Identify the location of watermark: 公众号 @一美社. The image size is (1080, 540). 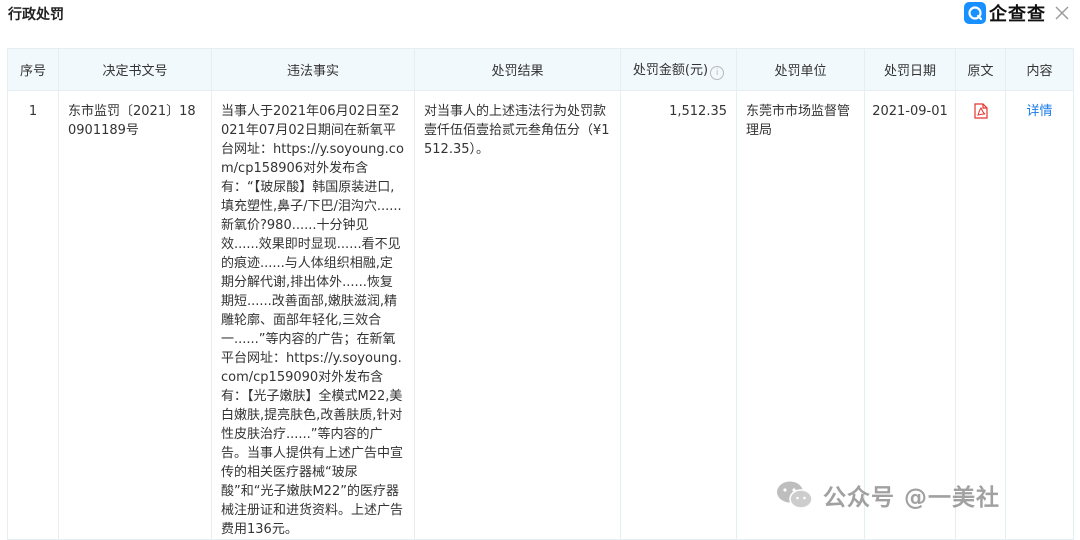
(887, 495).